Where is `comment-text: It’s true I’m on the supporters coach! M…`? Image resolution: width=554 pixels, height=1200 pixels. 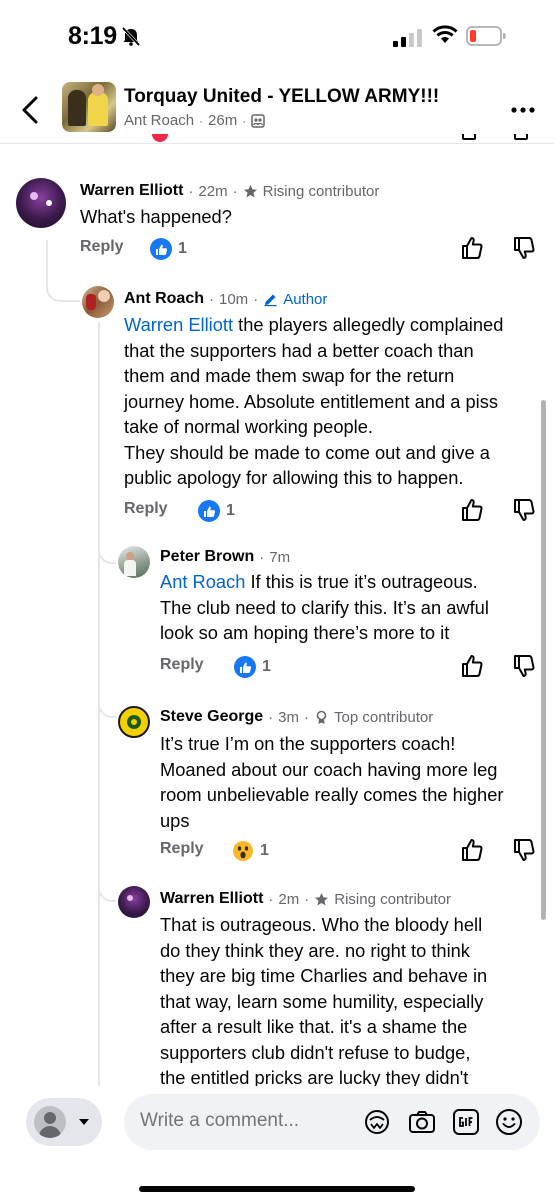
comment-text: It’s true I’m on the supporters coach! M… is located at coordinates (332, 782).